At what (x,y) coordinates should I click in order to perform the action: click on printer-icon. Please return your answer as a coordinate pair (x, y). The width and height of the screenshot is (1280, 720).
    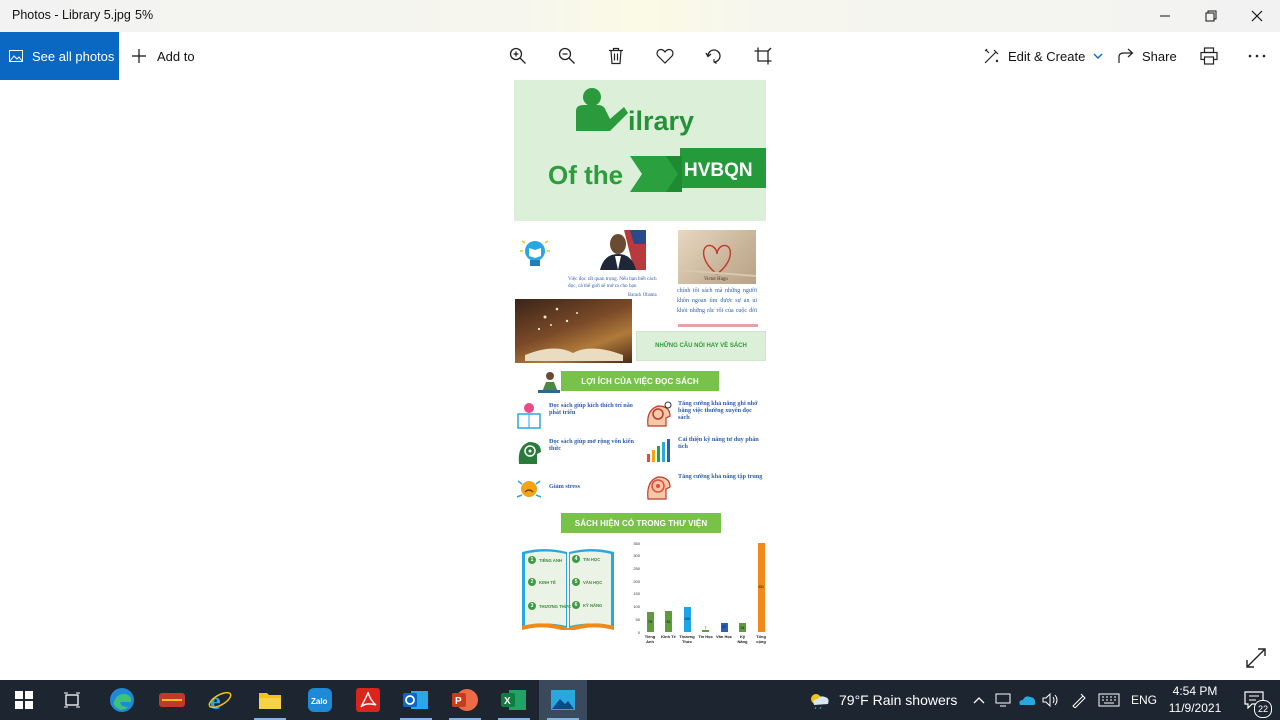
    Looking at the image, I should click on (1209, 56).